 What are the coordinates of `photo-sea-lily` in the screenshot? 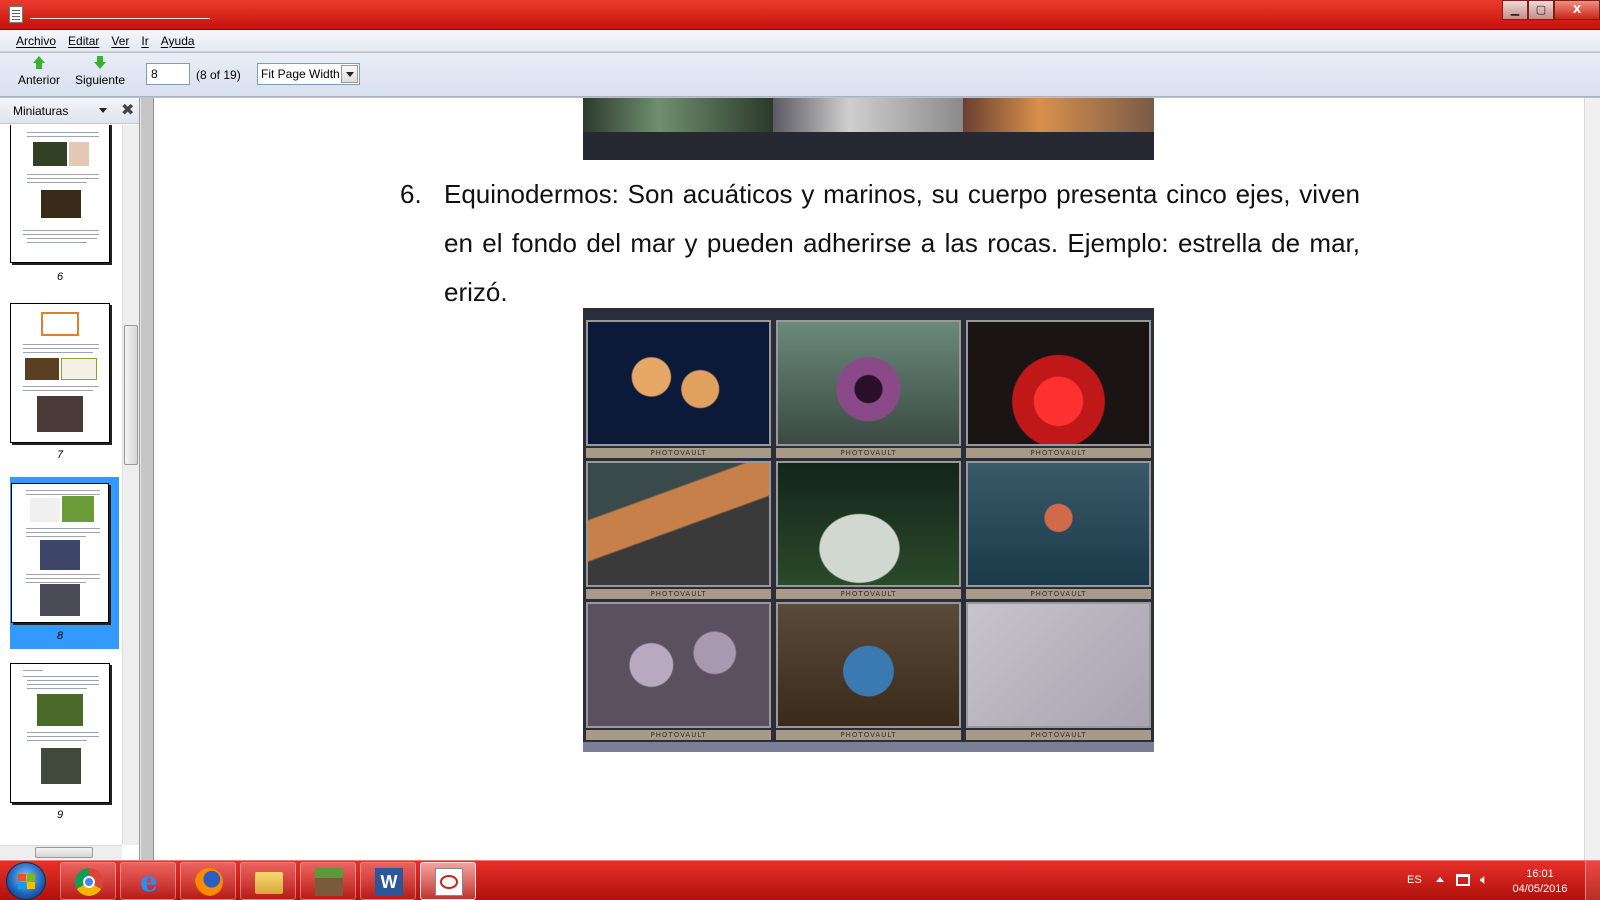 It's located at (868, 524).